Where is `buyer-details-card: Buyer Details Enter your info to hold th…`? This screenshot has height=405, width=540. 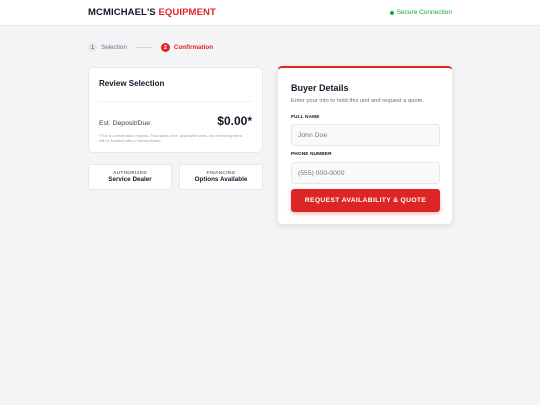
buyer-details-card: Buyer Details Enter your info to hold th… is located at coordinates (365, 145).